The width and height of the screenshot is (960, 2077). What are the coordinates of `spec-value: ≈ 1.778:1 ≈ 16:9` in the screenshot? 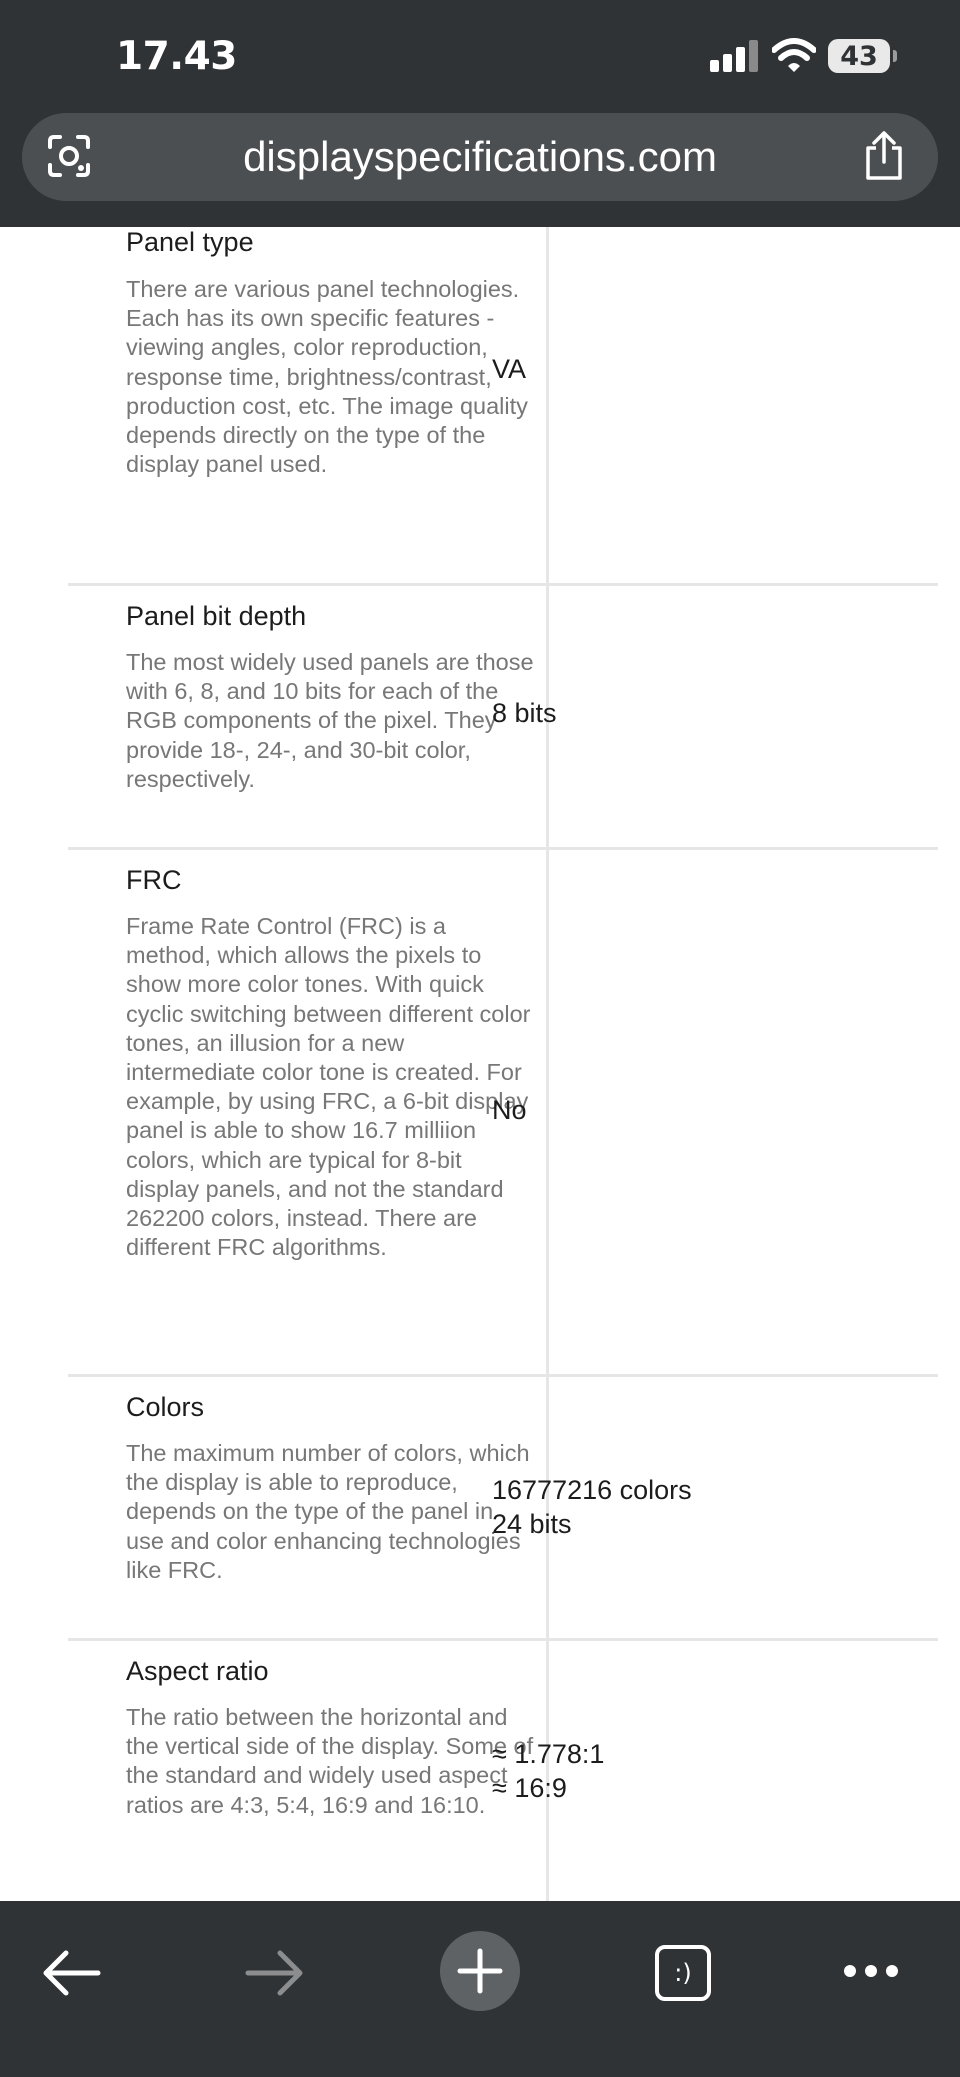 It's located at (548, 1771).